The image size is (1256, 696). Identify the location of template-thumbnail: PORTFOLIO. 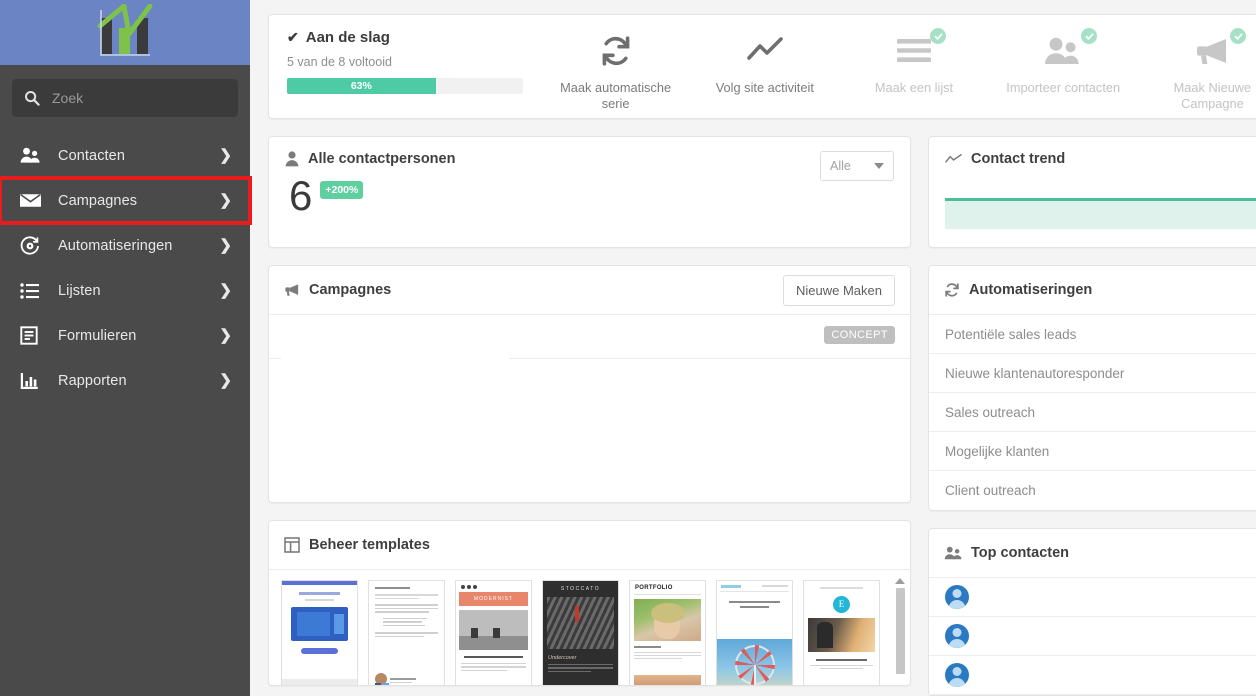
(667, 632).